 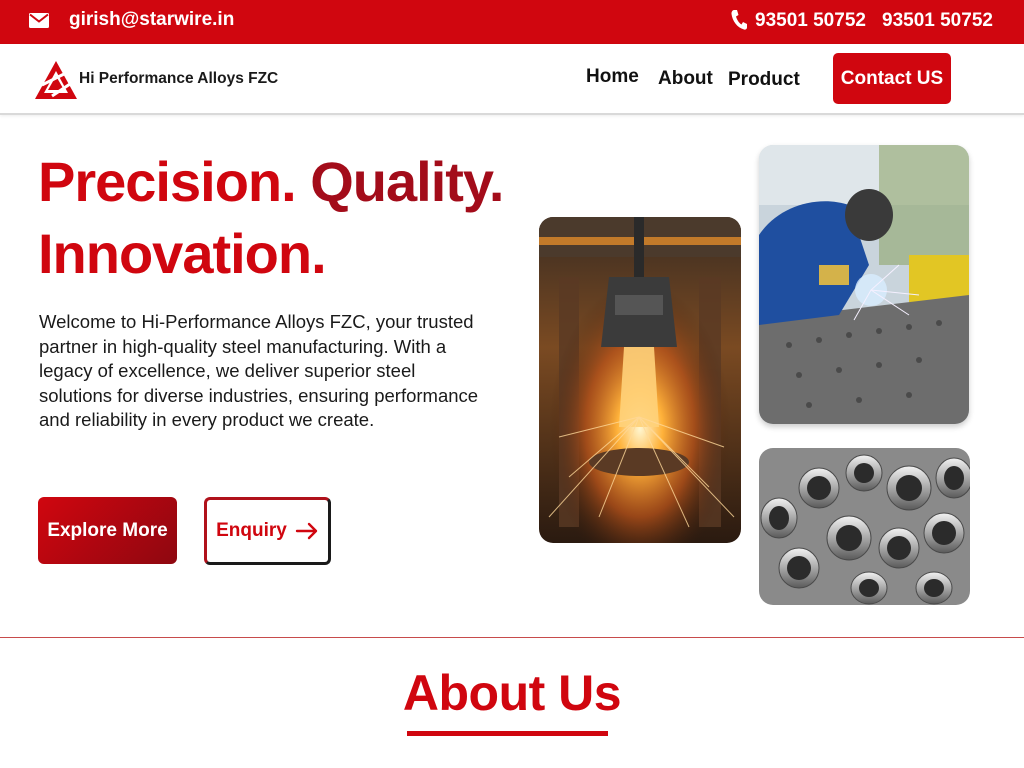 What do you see at coordinates (507, 733) in the screenshot?
I see `about-us-underline` at bounding box center [507, 733].